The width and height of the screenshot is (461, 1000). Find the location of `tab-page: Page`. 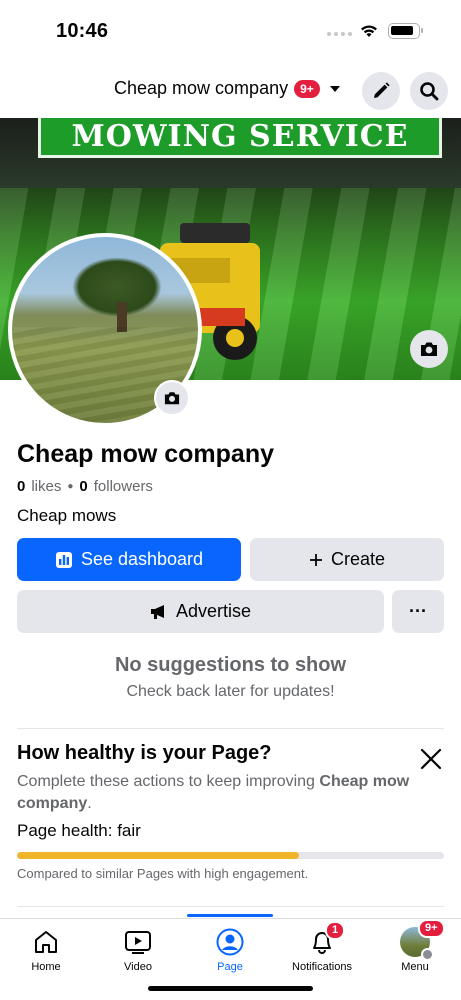

tab-page: Page is located at coordinates (230, 950).